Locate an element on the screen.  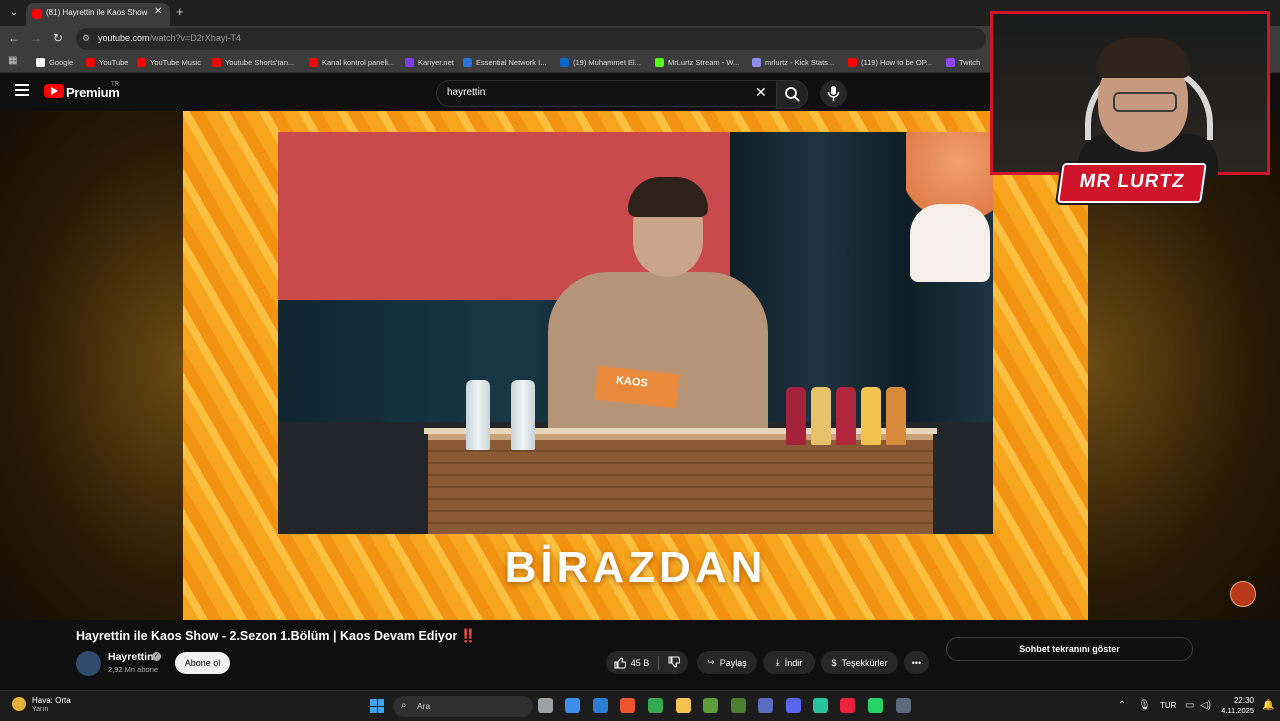
search-icon is located at coordinates (792, 94).